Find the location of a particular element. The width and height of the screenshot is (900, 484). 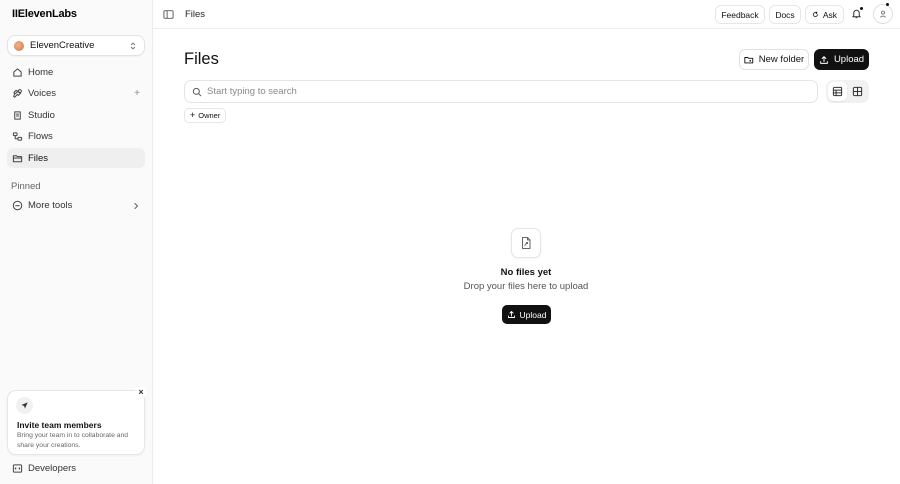

sidebar-item-voices: Voices + is located at coordinates (76, 94).